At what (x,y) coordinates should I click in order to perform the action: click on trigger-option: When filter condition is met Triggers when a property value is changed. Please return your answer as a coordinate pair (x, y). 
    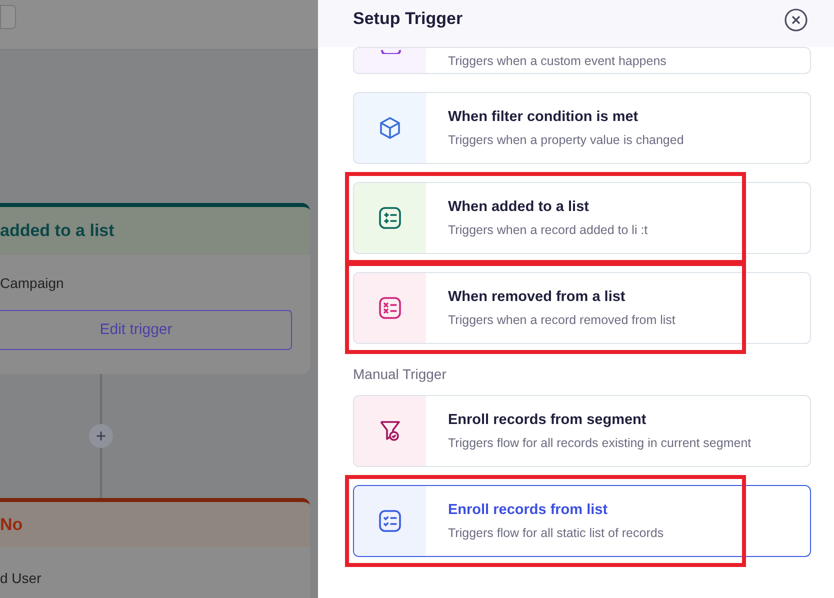
    Looking at the image, I should click on (582, 128).